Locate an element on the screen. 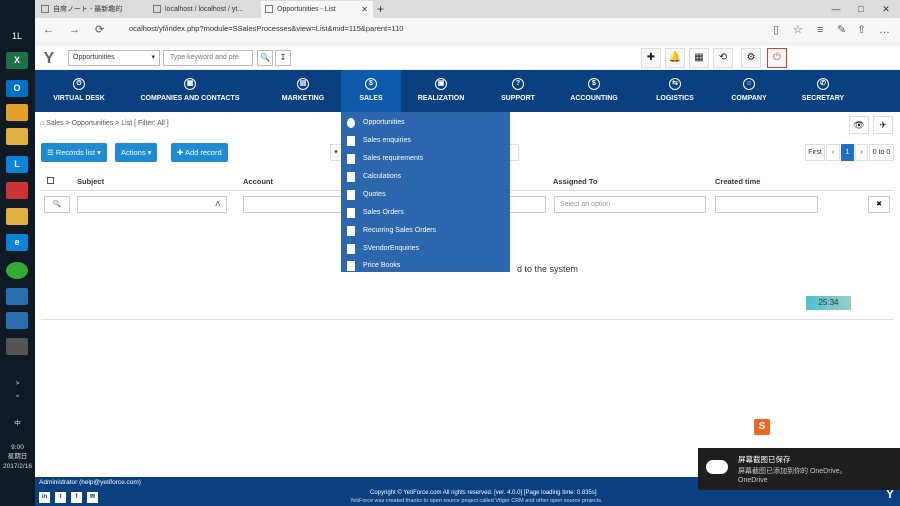 This screenshot has width=900, height=506. calendar-button: ▦ is located at coordinates (699, 58).